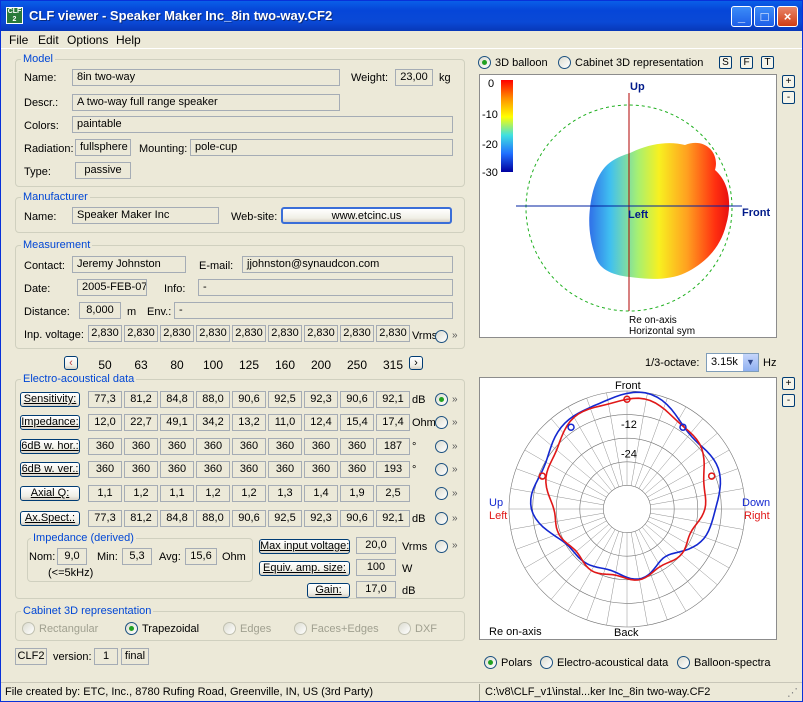 Image resolution: width=803 pixels, height=702 pixels. What do you see at coordinates (788, 97) in the screenshot?
I see `balloon-zoom-out-button: -` at bounding box center [788, 97].